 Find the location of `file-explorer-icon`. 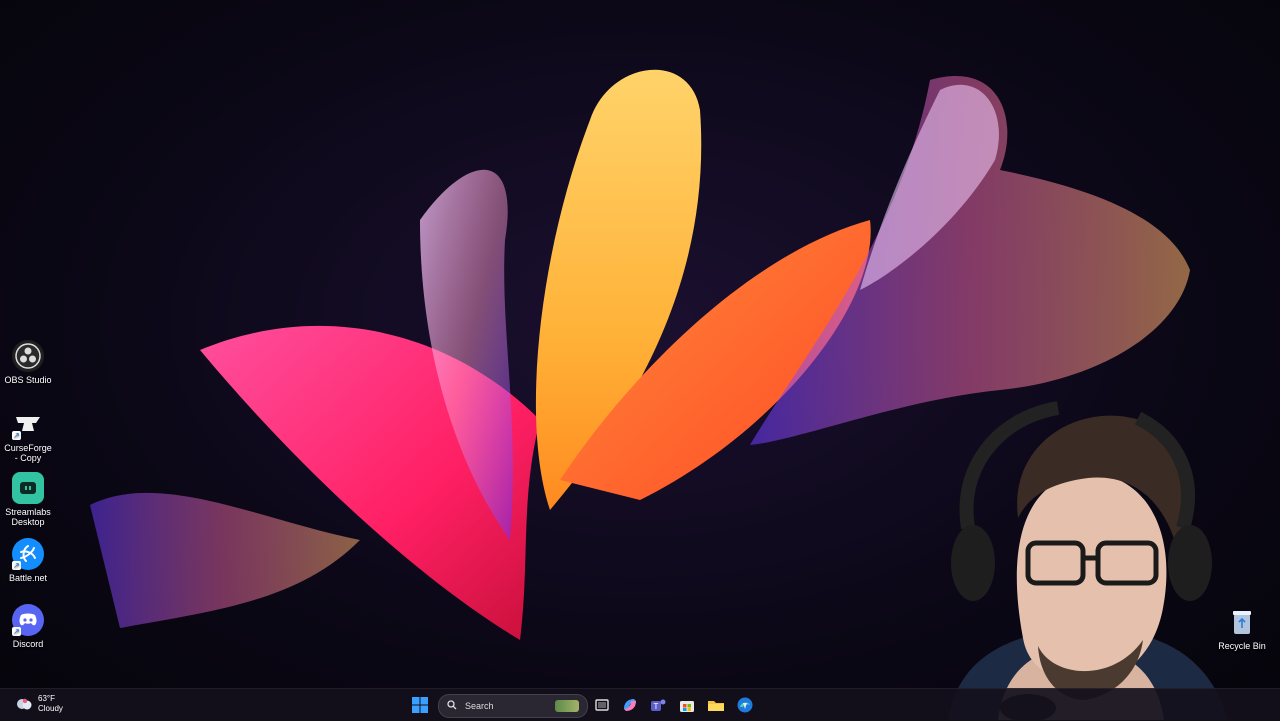

file-explorer-icon is located at coordinates (716, 705).